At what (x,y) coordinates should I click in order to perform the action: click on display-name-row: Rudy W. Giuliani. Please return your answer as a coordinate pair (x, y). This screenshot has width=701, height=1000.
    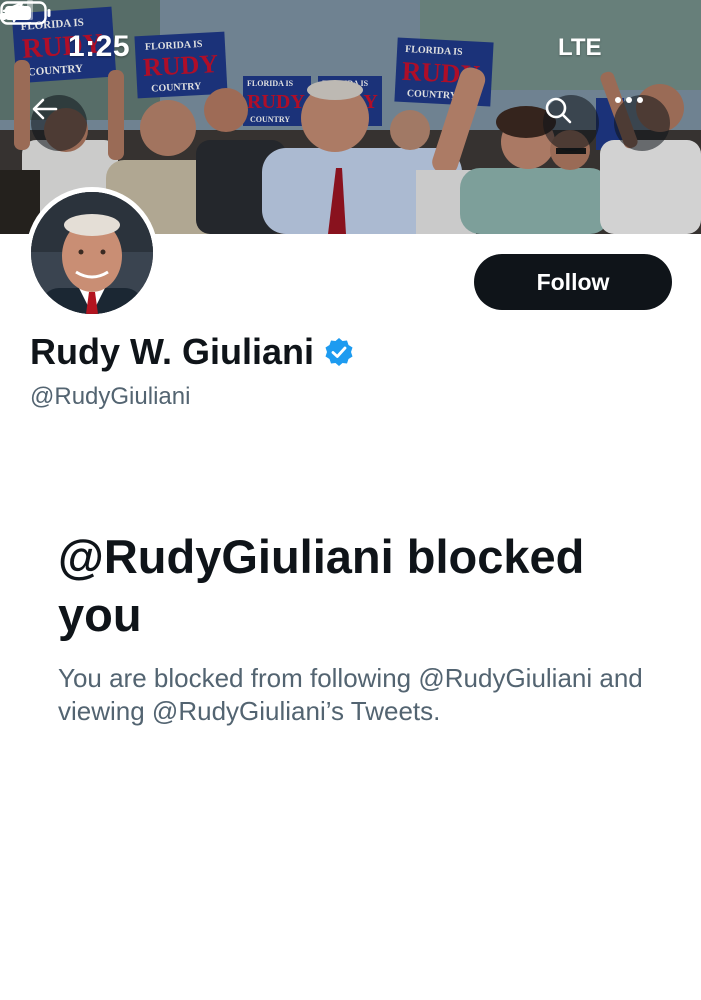
    Looking at the image, I should click on (192, 352).